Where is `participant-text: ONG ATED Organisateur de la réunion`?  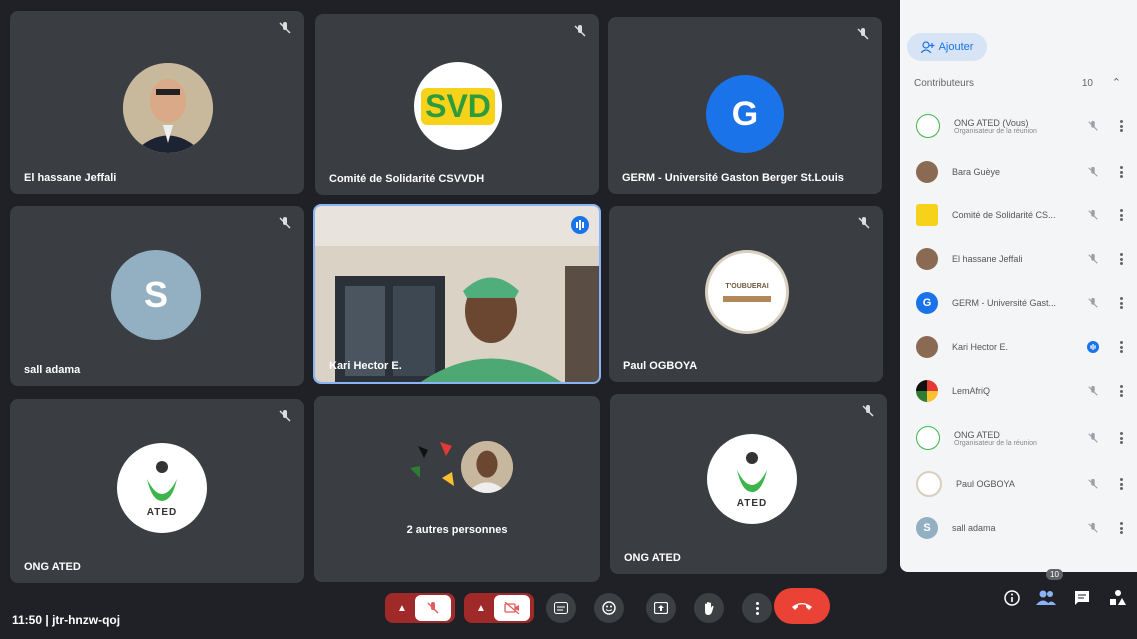
participant-text: ONG ATED Organisateur de la réunion is located at coordinates (1020, 438).